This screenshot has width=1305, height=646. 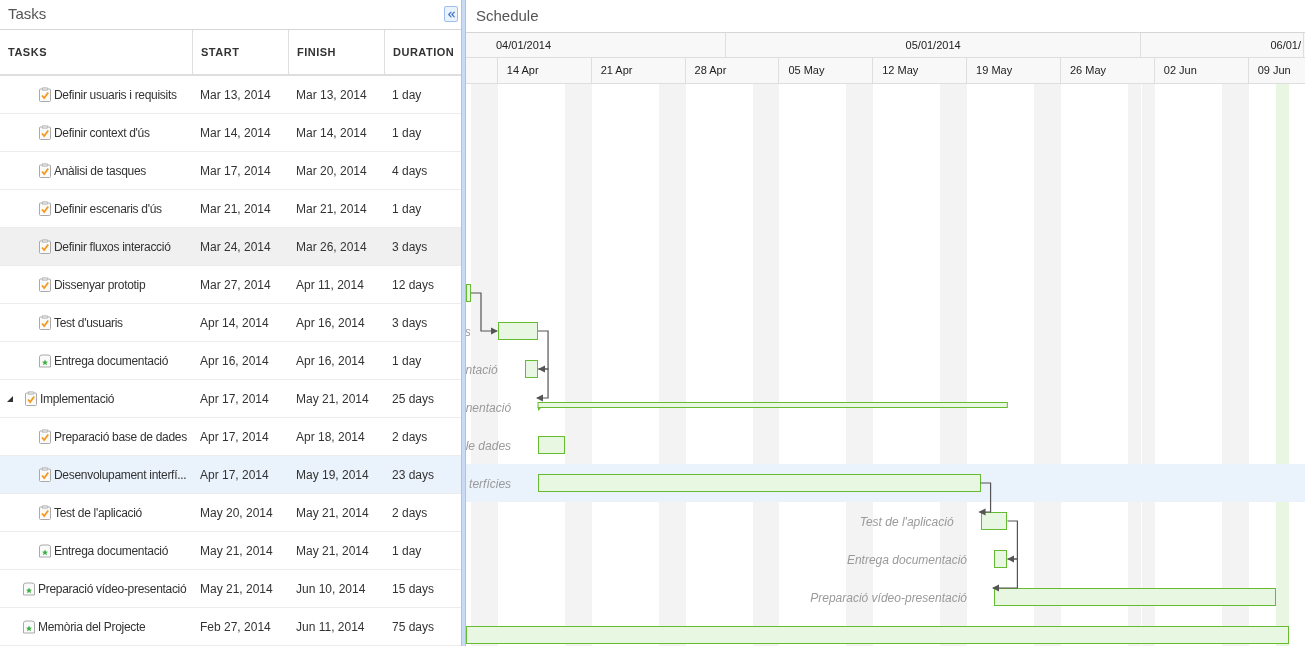 What do you see at coordinates (100, 171) in the screenshot?
I see `task-name: Anàlisi de tasques` at bounding box center [100, 171].